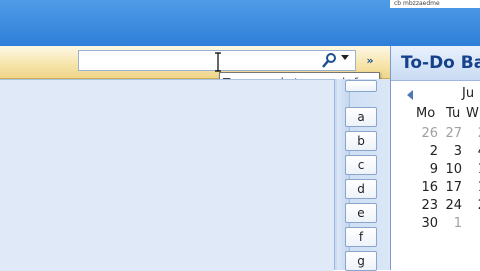  What do you see at coordinates (435, 4) in the screenshot?
I see `header-label: cb mbzzaedme` at bounding box center [435, 4].